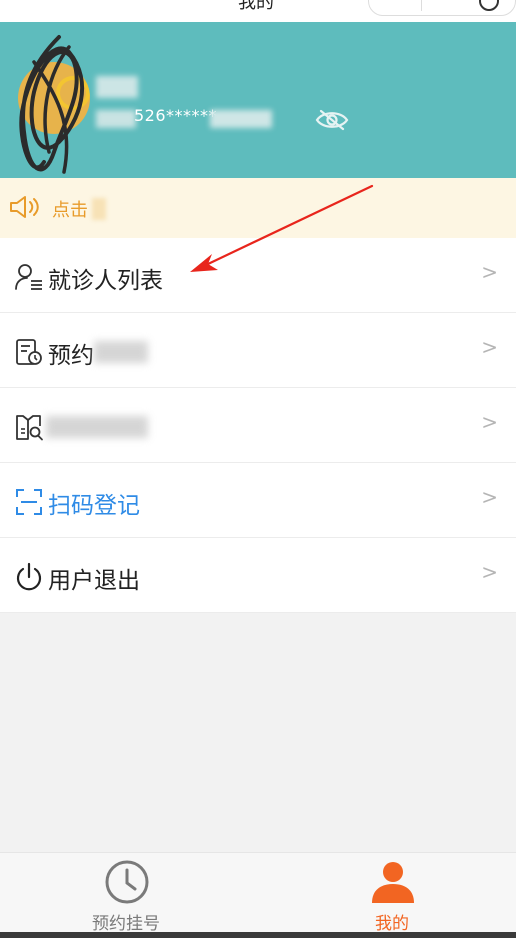 The height and width of the screenshot is (938, 516). What do you see at coordinates (29, 502) in the screenshot?
I see `scan-frame-icon` at bounding box center [29, 502].